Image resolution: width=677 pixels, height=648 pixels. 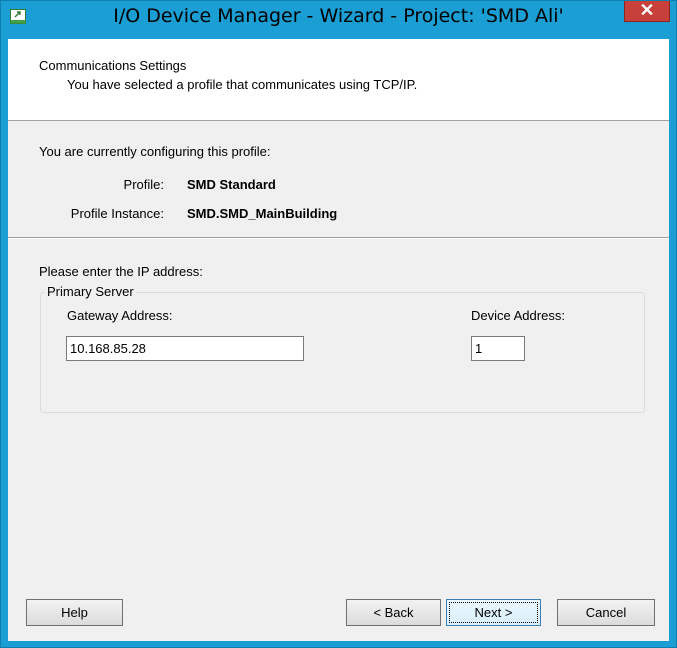 I want to click on focus-rectangle, so click(x=493, y=612).